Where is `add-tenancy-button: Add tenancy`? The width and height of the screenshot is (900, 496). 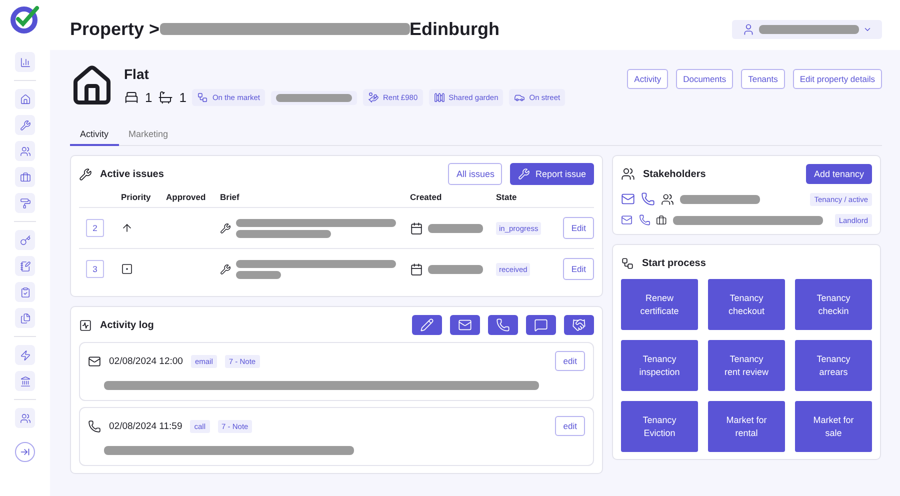
add-tenancy-button: Add tenancy is located at coordinates (839, 174).